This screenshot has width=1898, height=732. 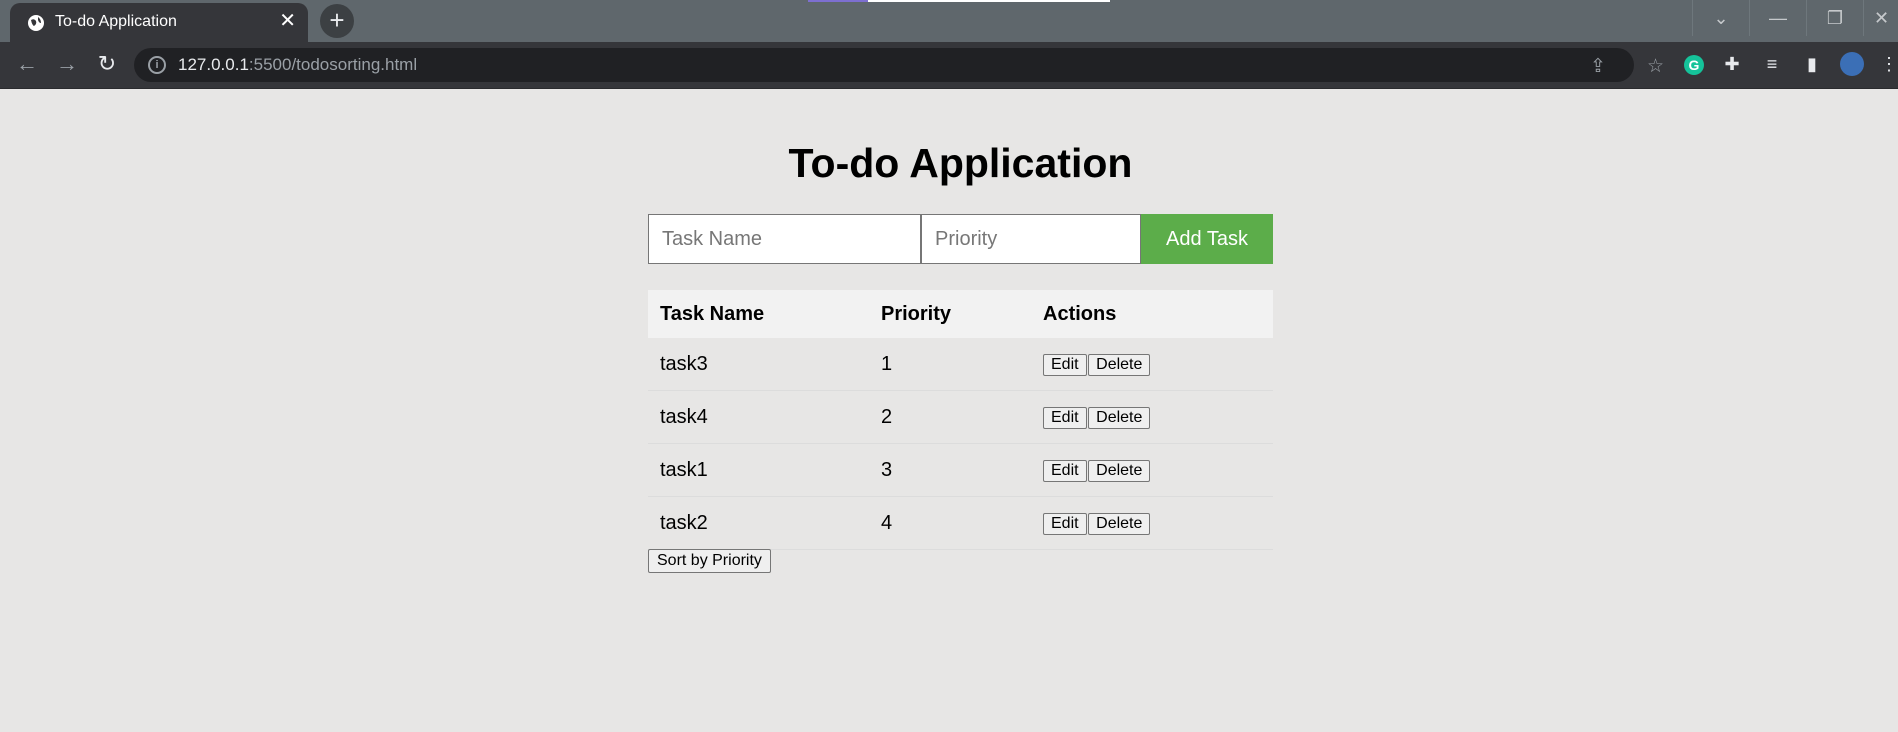 What do you see at coordinates (1080, 313) in the screenshot?
I see `header-actions: Actions` at bounding box center [1080, 313].